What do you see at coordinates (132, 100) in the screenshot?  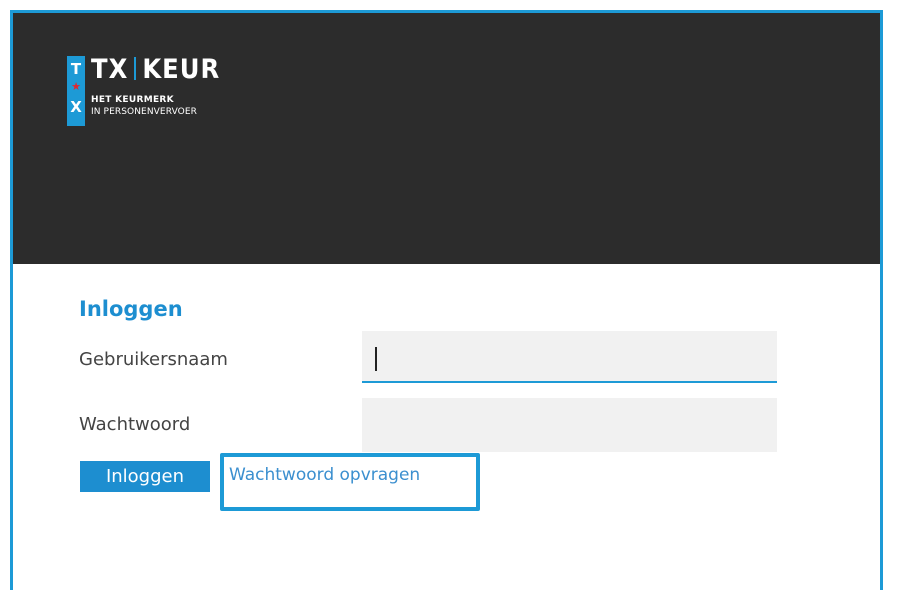 I see `logo-tagline-line1: HET KEURMERK` at bounding box center [132, 100].